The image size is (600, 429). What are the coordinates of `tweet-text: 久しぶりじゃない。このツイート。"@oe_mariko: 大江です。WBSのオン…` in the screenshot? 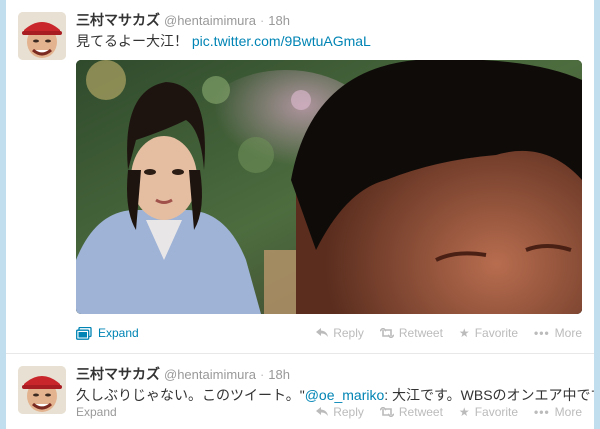 It's located at (335, 395).